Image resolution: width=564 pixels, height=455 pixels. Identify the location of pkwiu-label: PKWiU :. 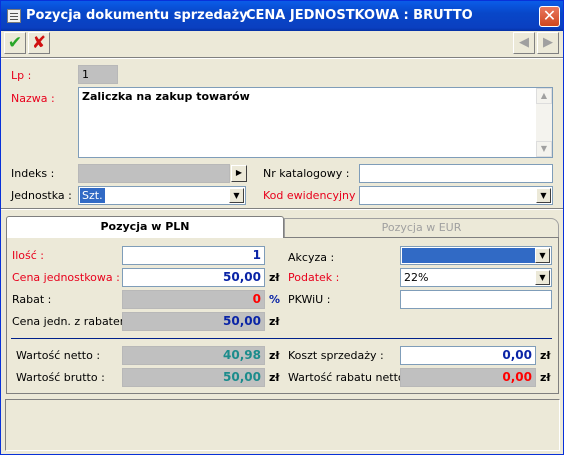
(309, 299).